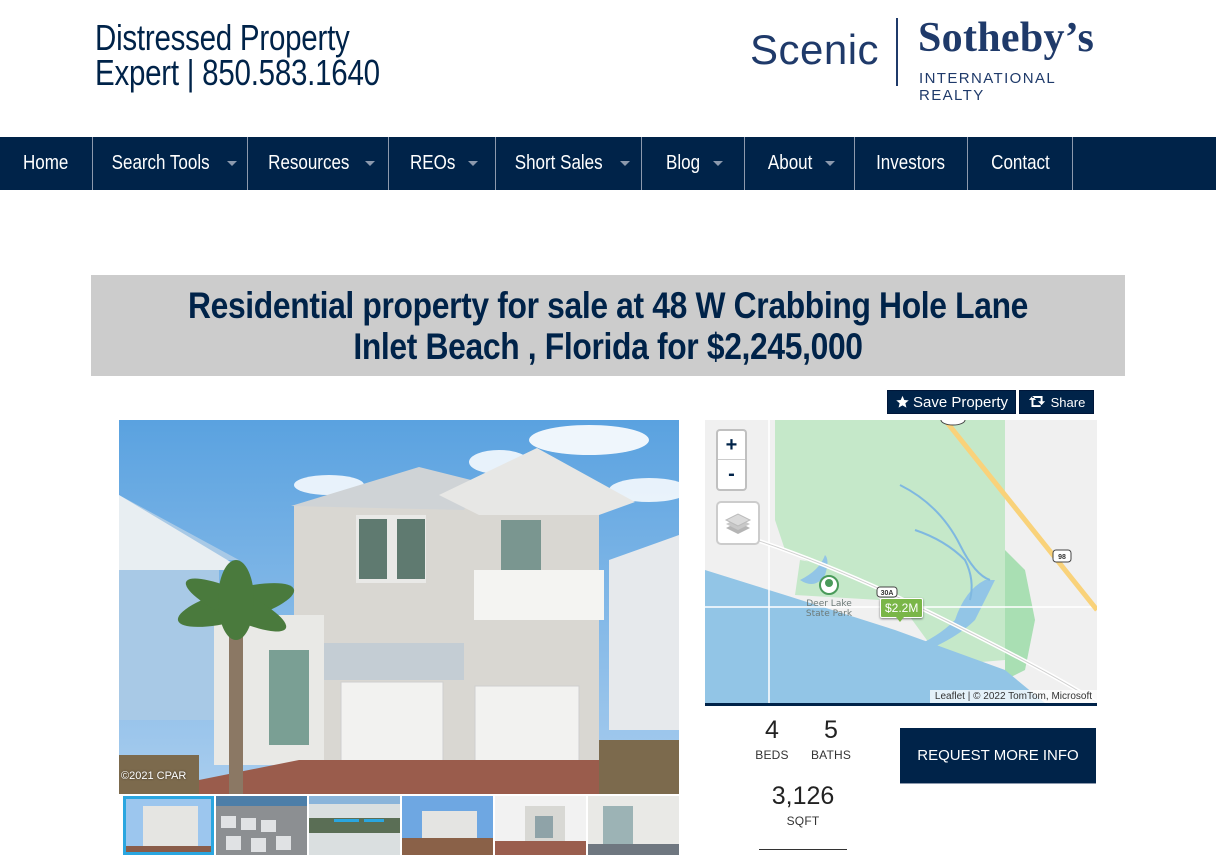 This screenshot has width=1216, height=855. I want to click on road-shield-30a: 30A, so click(887, 593).